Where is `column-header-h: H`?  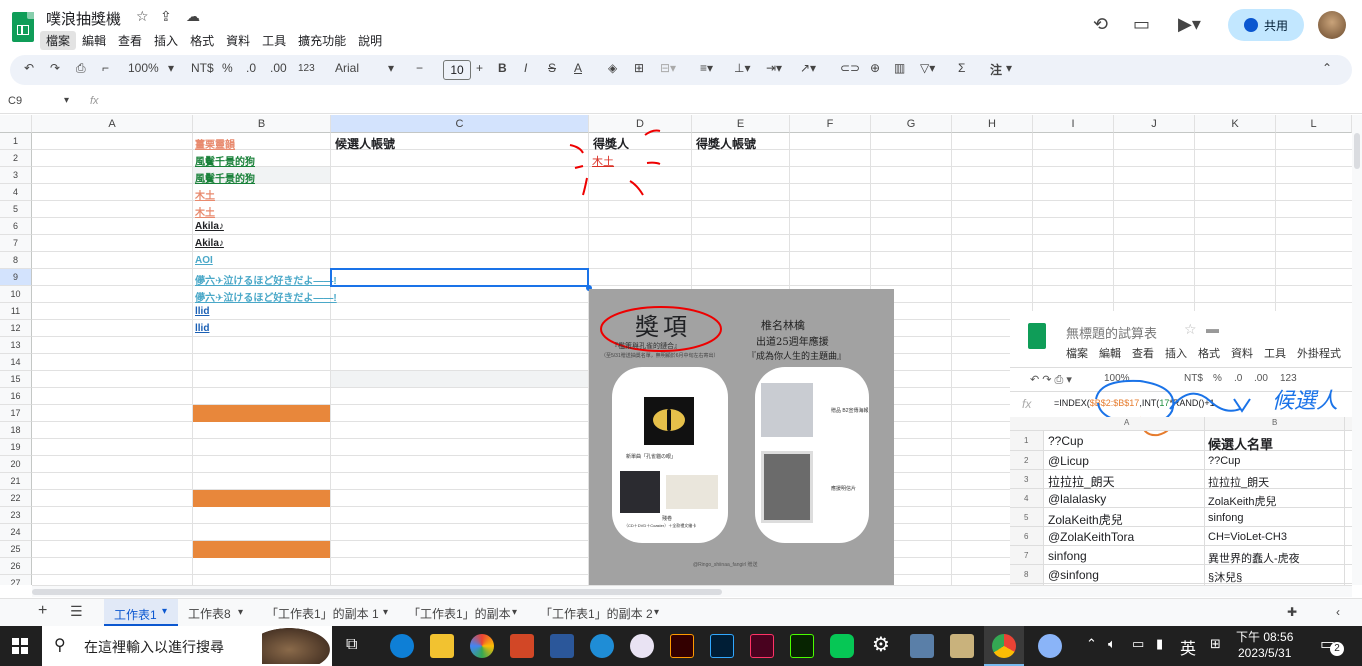 column-header-h: H is located at coordinates (992, 124).